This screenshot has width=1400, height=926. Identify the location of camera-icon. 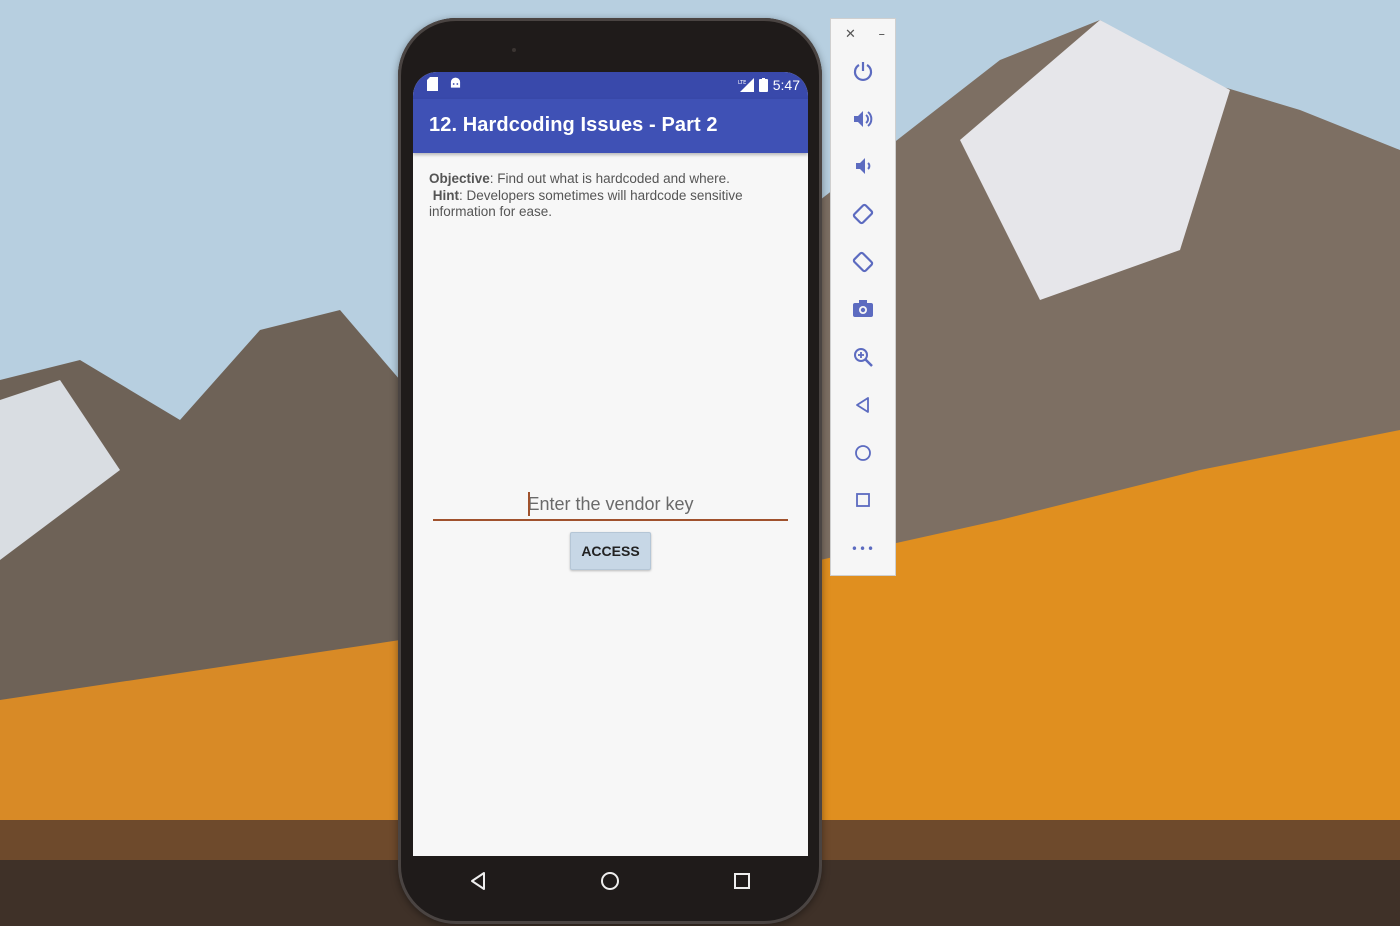
(863, 308).